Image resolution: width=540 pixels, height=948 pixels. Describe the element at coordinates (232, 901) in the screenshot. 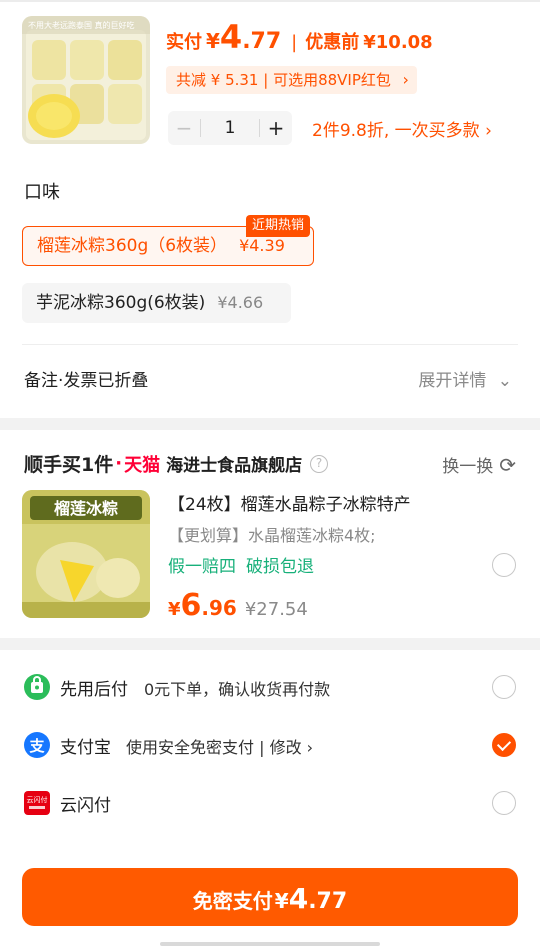

I see `submit-label: 免密支付` at that location.